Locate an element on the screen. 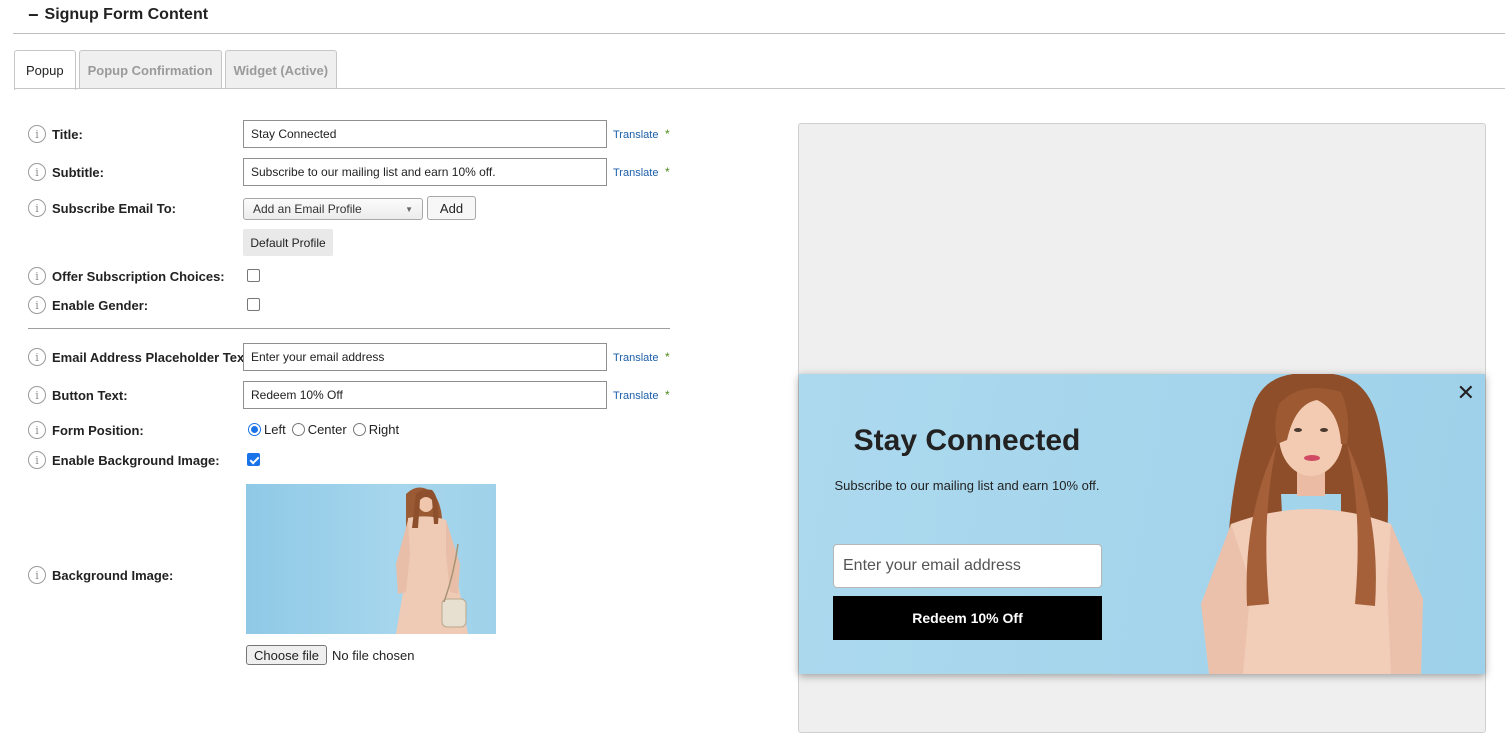 This screenshot has height=733, width=1505. form-position-label: Form Position: is located at coordinates (98, 430).